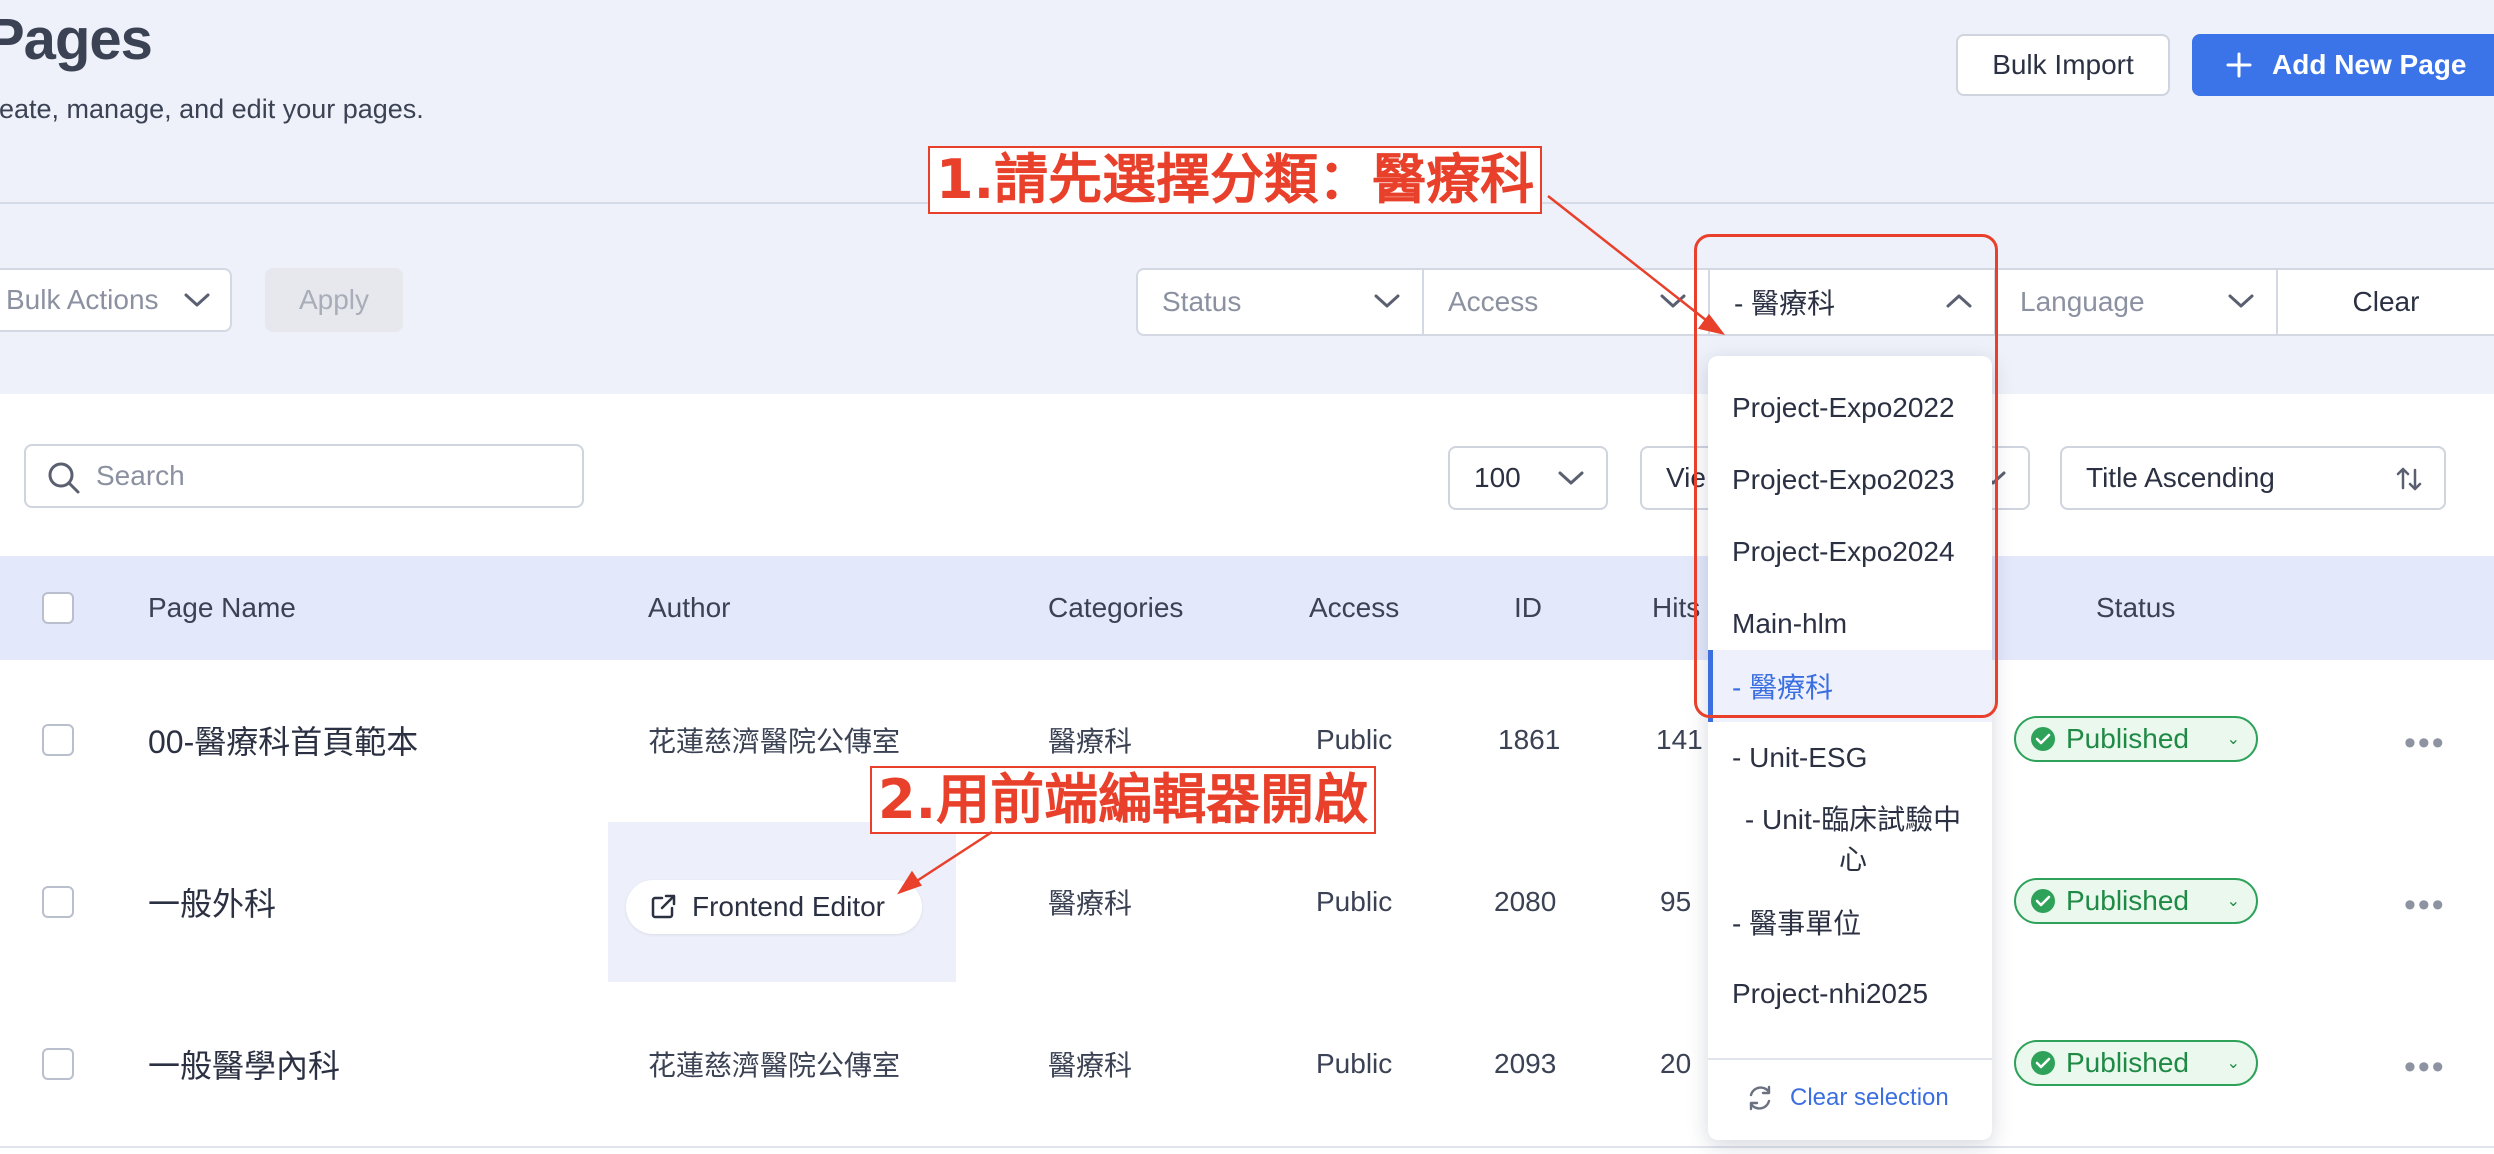 This screenshot has width=2494, height=1154. I want to click on frontend-editor-label: Frontend Editor, so click(788, 906).